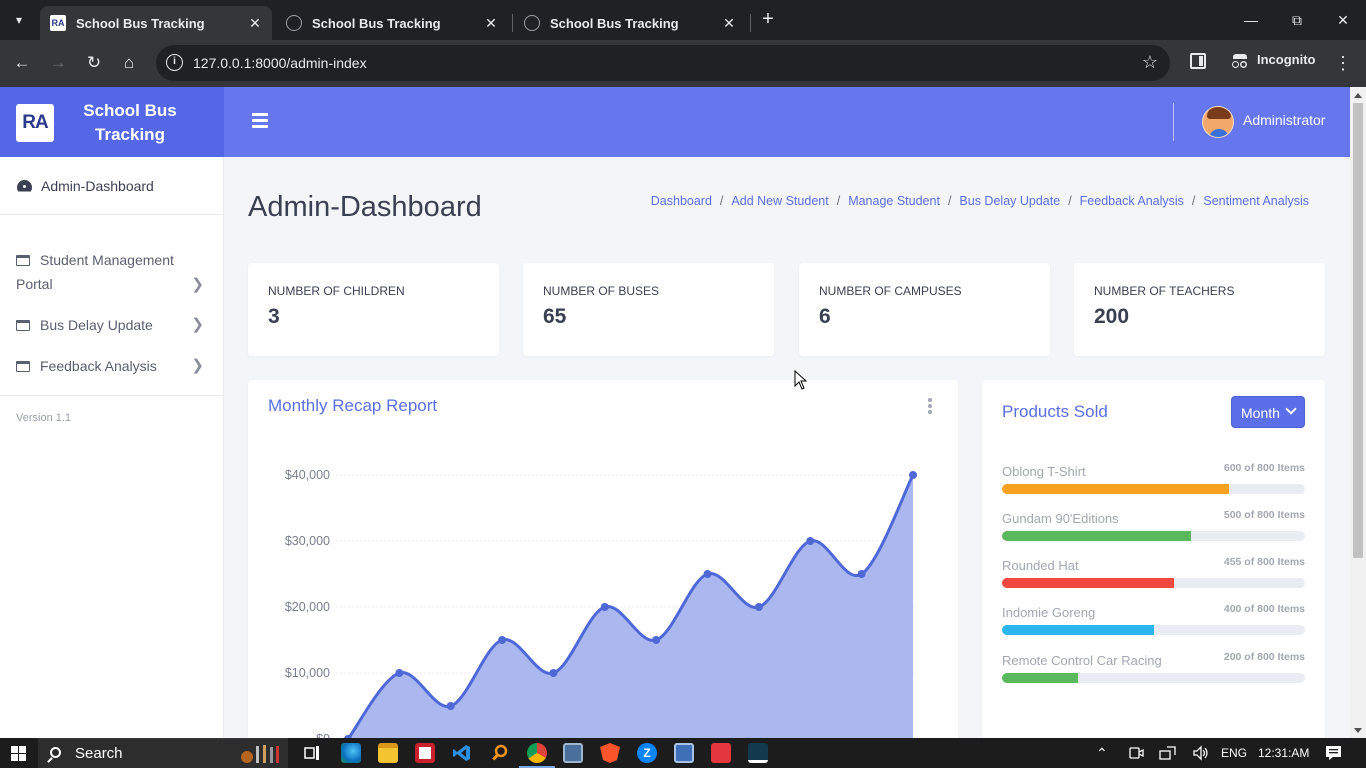  I want to click on sidebar-item-label: Feedback Analysis, so click(98, 366).